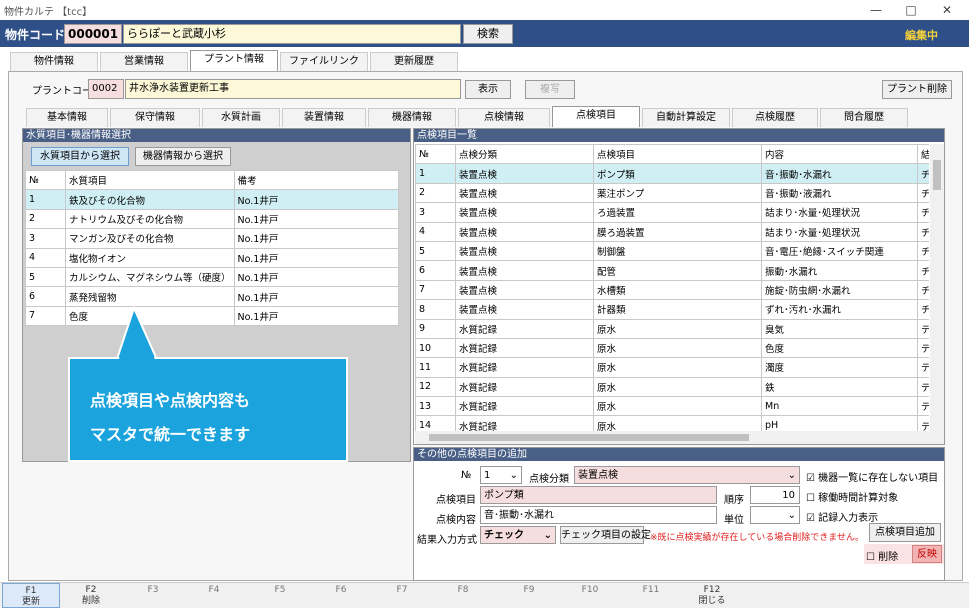 This screenshot has width=969, height=608. Describe the element at coordinates (170, 434) in the screenshot. I see `callout-line2: マスタで統一できます` at that location.